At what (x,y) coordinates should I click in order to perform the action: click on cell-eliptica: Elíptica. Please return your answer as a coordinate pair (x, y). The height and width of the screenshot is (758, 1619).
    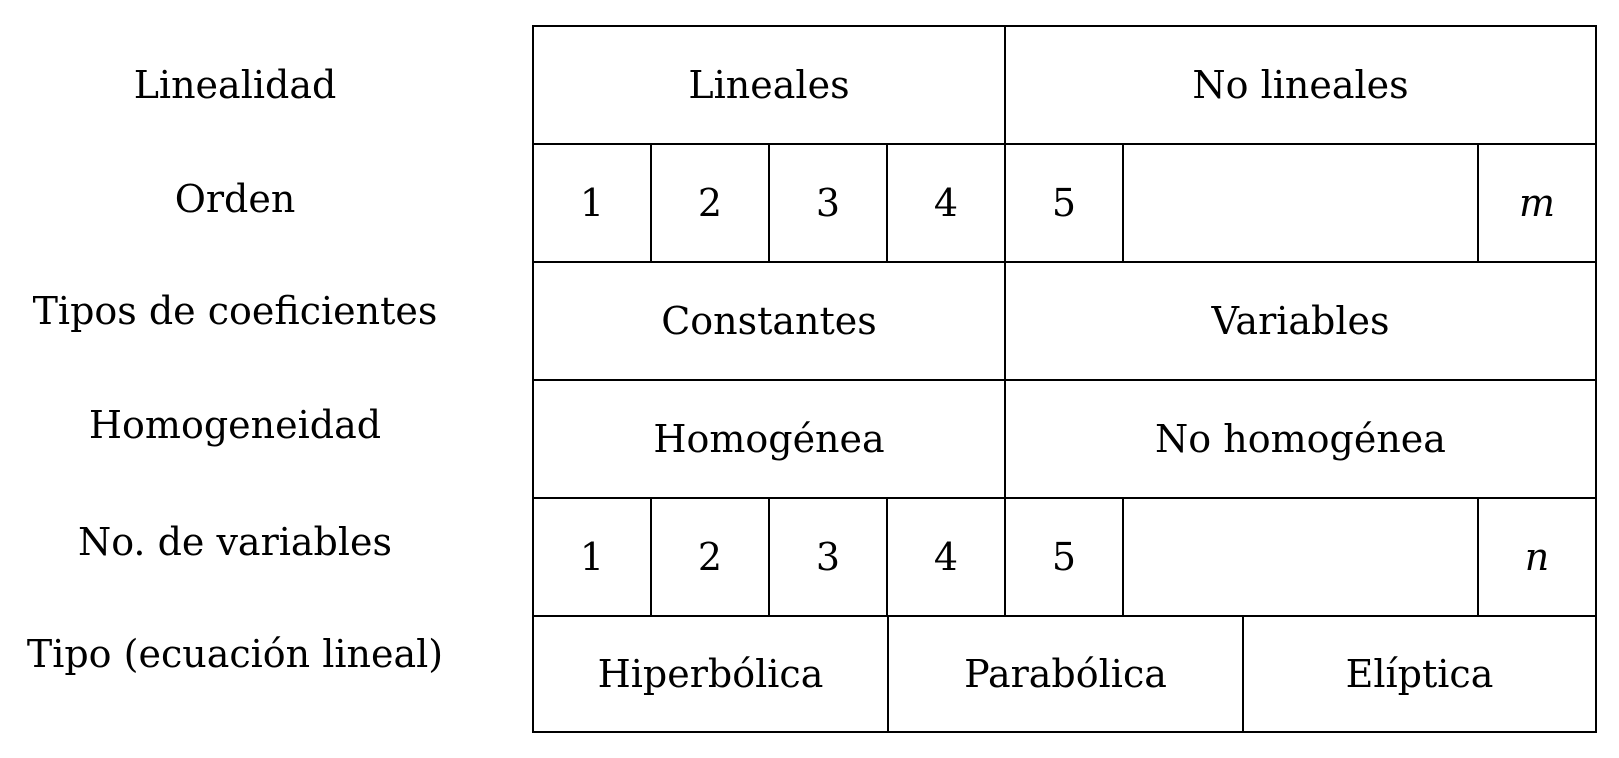
    Looking at the image, I should click on (1419, 674).